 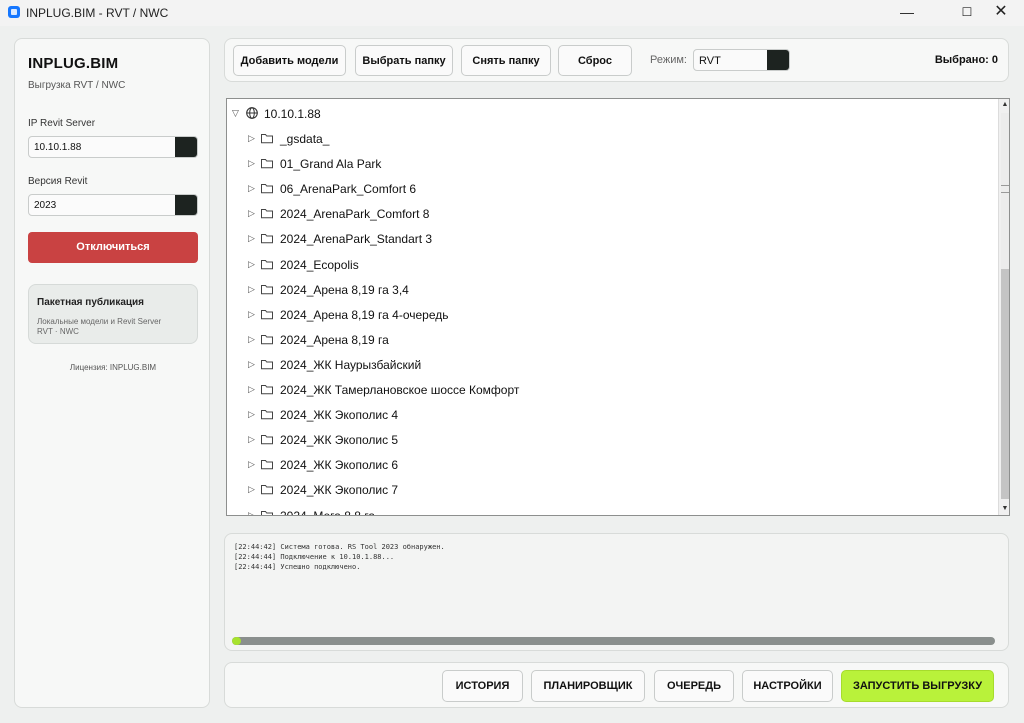 I want to click on tree-folder-label: 2024_ЖК Наурызбайский, so click(x=351, y=364).